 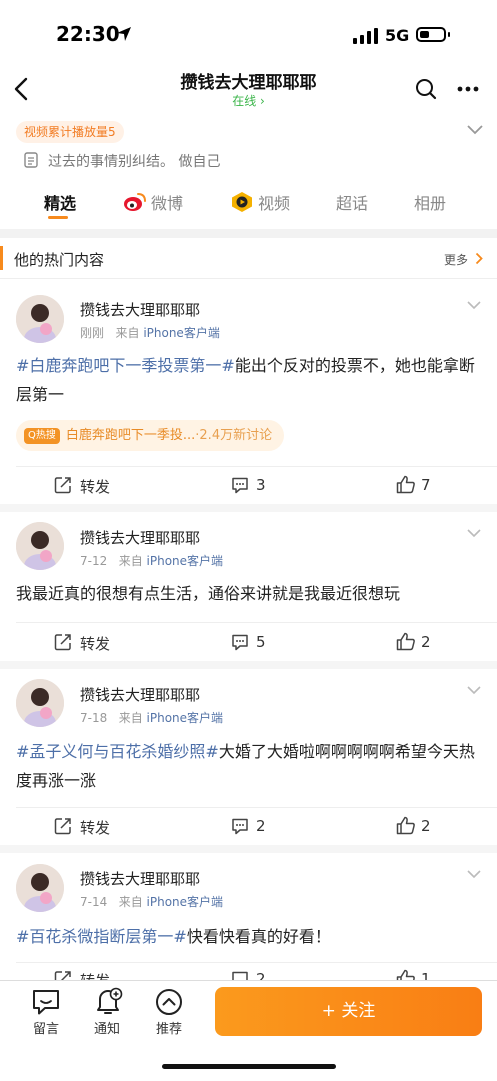 I want to click on hot-search-pill: Q热搜 白鹿奔跑吧下一季投...·2.4万新讨论, so click(x=150, y=435).